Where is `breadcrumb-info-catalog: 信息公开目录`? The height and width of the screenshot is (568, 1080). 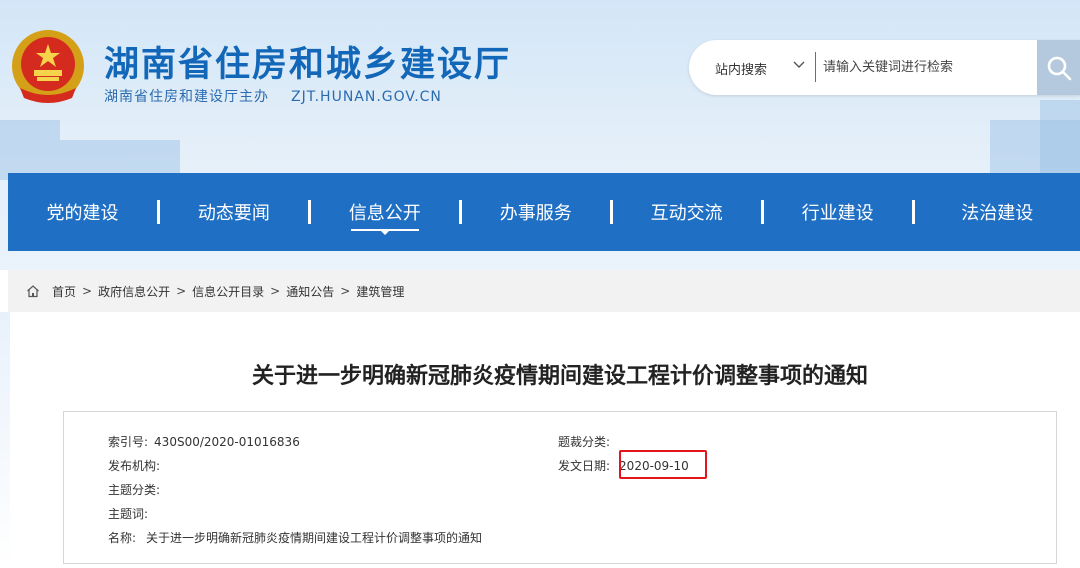 breadcrumb-info-catalog: 信息公开目录 is located at coordinates (228, 291).